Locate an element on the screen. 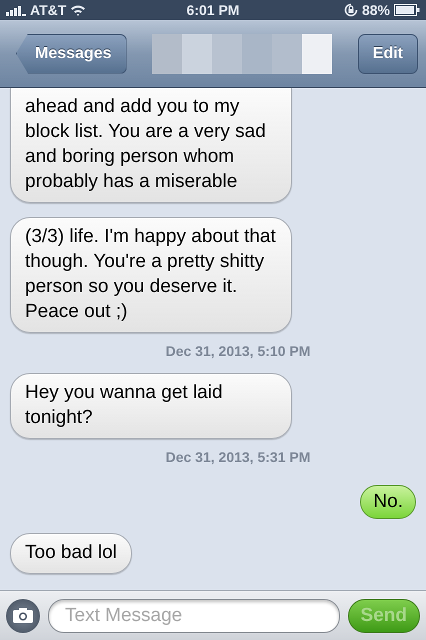  received-message: (3/3) life. I'm happy about that though. You're a pretty shitty person so you deserve it. Peace out ;) is located at coordinates (151, 275).